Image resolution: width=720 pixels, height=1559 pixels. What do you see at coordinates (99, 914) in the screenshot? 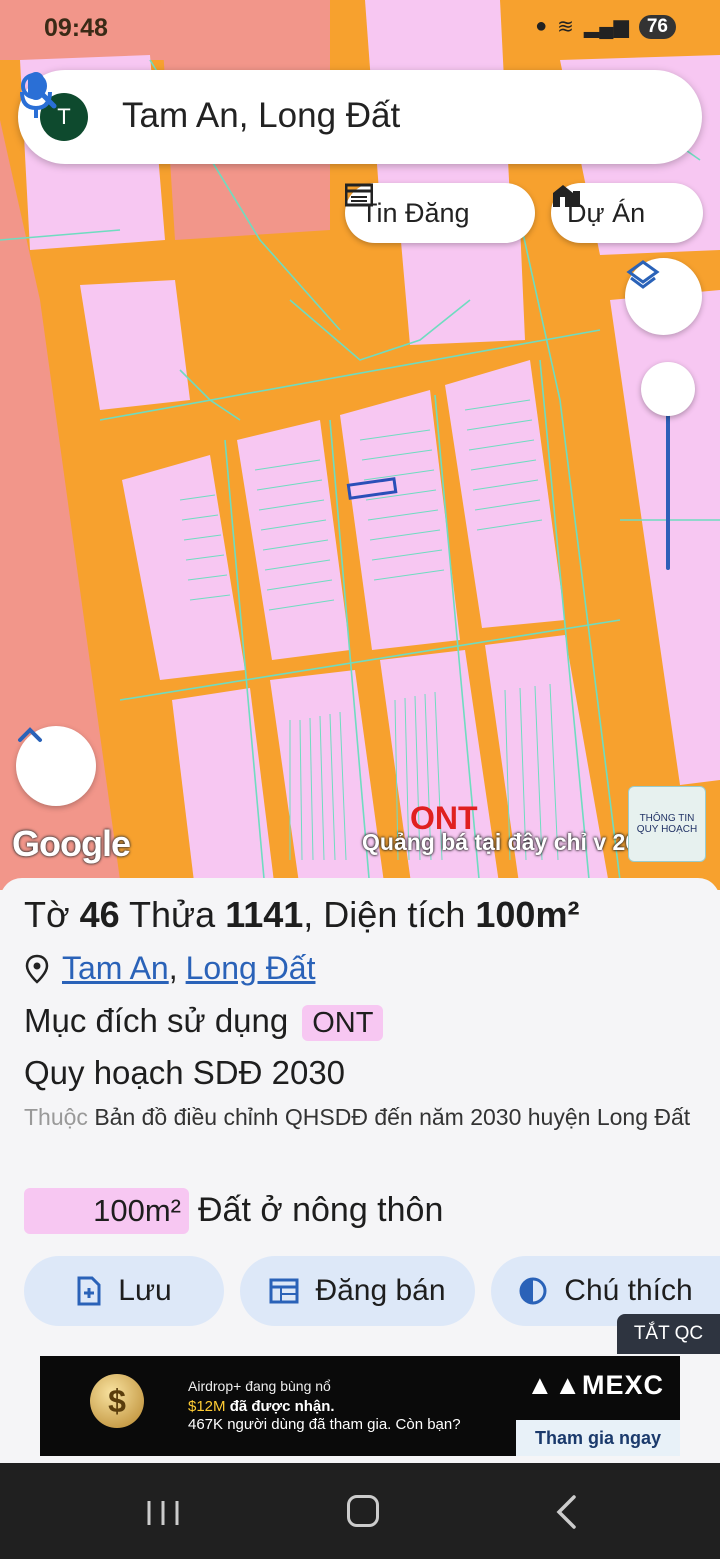
I see `sheet-number: 46` at bounding box center [99, 914].